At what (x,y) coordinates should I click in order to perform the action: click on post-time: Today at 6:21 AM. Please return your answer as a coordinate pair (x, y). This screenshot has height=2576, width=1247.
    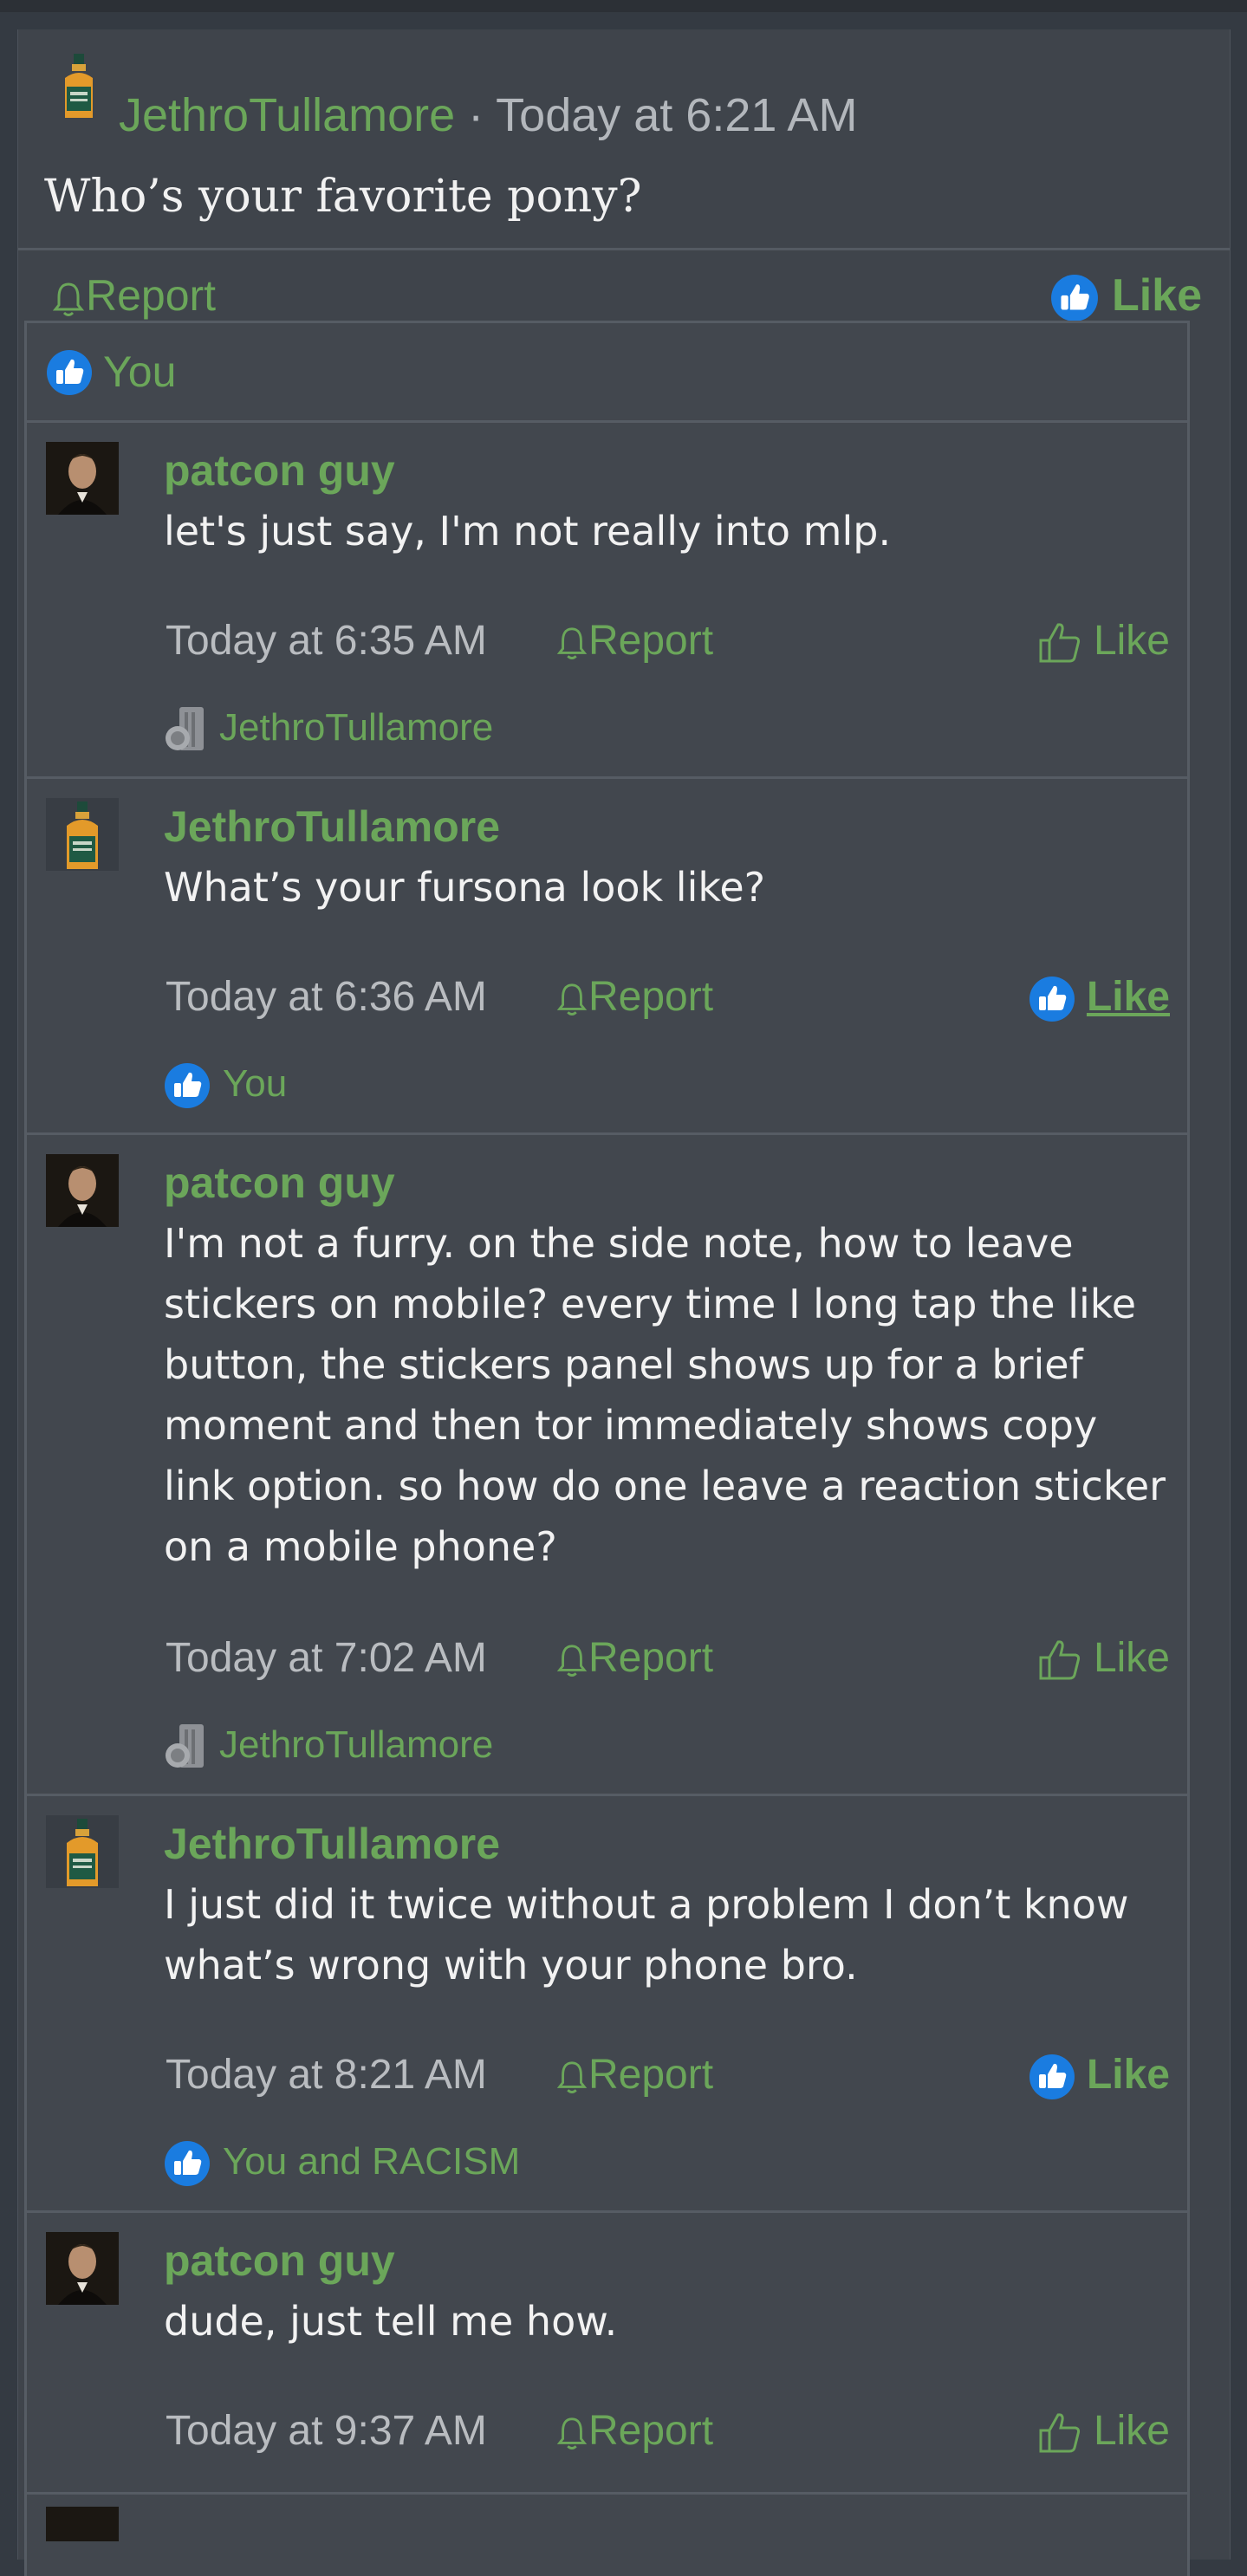
    Looking at the image, I should click on (676, 115).